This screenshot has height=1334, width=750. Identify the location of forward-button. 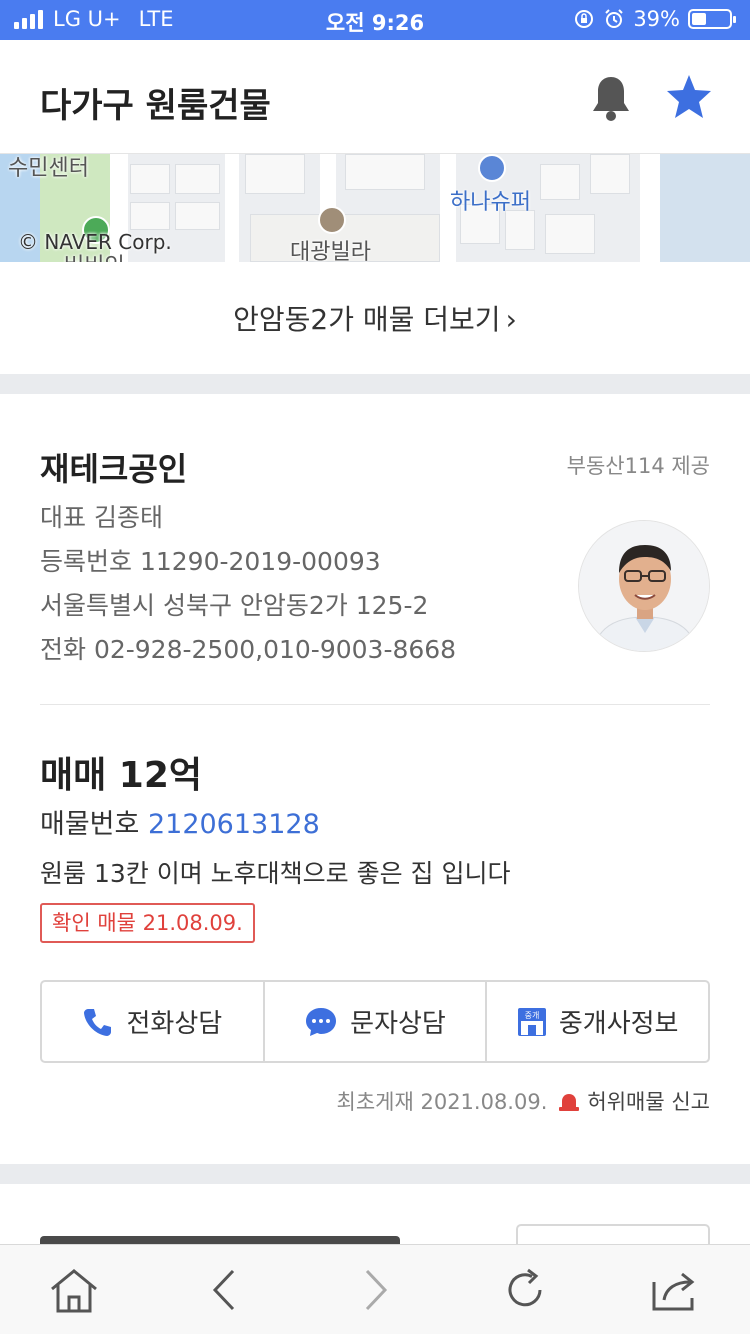
(376, 1290).